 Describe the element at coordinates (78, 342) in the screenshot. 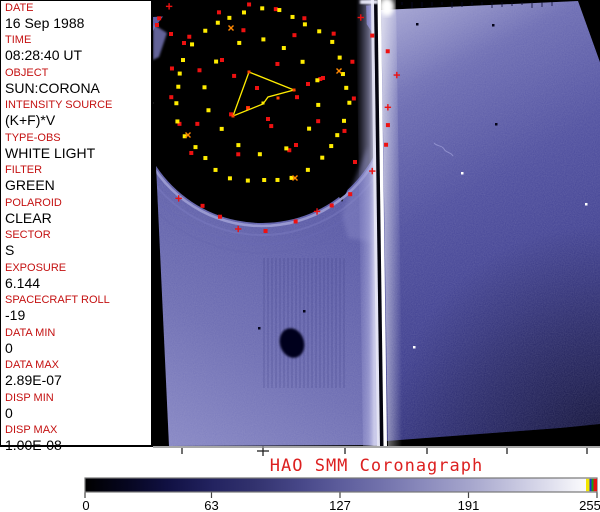

I see `field-data-min: DATA MIN 0` at that location.